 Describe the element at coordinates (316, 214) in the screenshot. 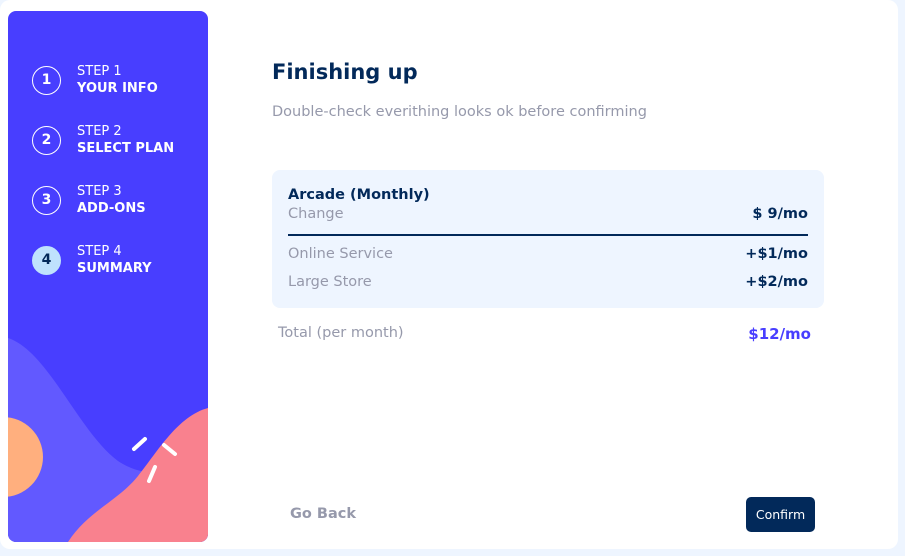

I see `change-plan-link: Change` at that location.